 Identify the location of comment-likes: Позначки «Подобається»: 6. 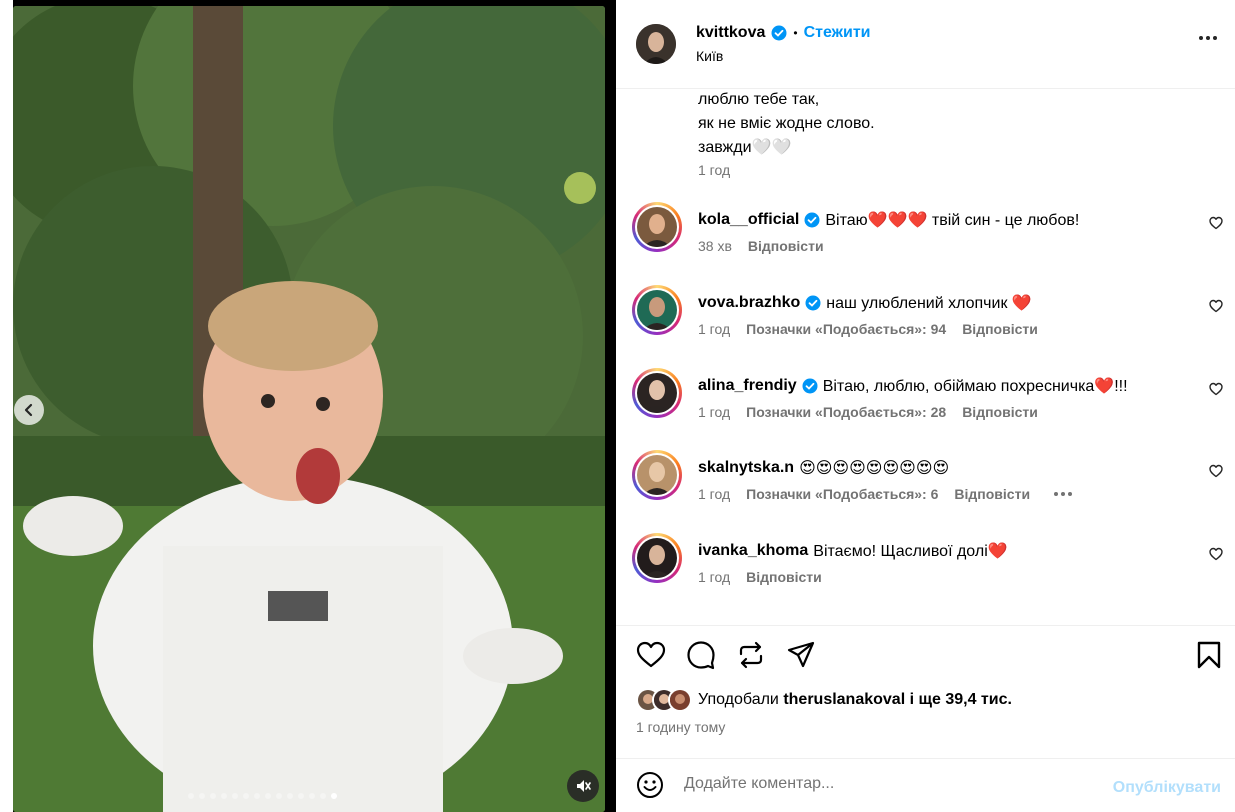
(842, 494).